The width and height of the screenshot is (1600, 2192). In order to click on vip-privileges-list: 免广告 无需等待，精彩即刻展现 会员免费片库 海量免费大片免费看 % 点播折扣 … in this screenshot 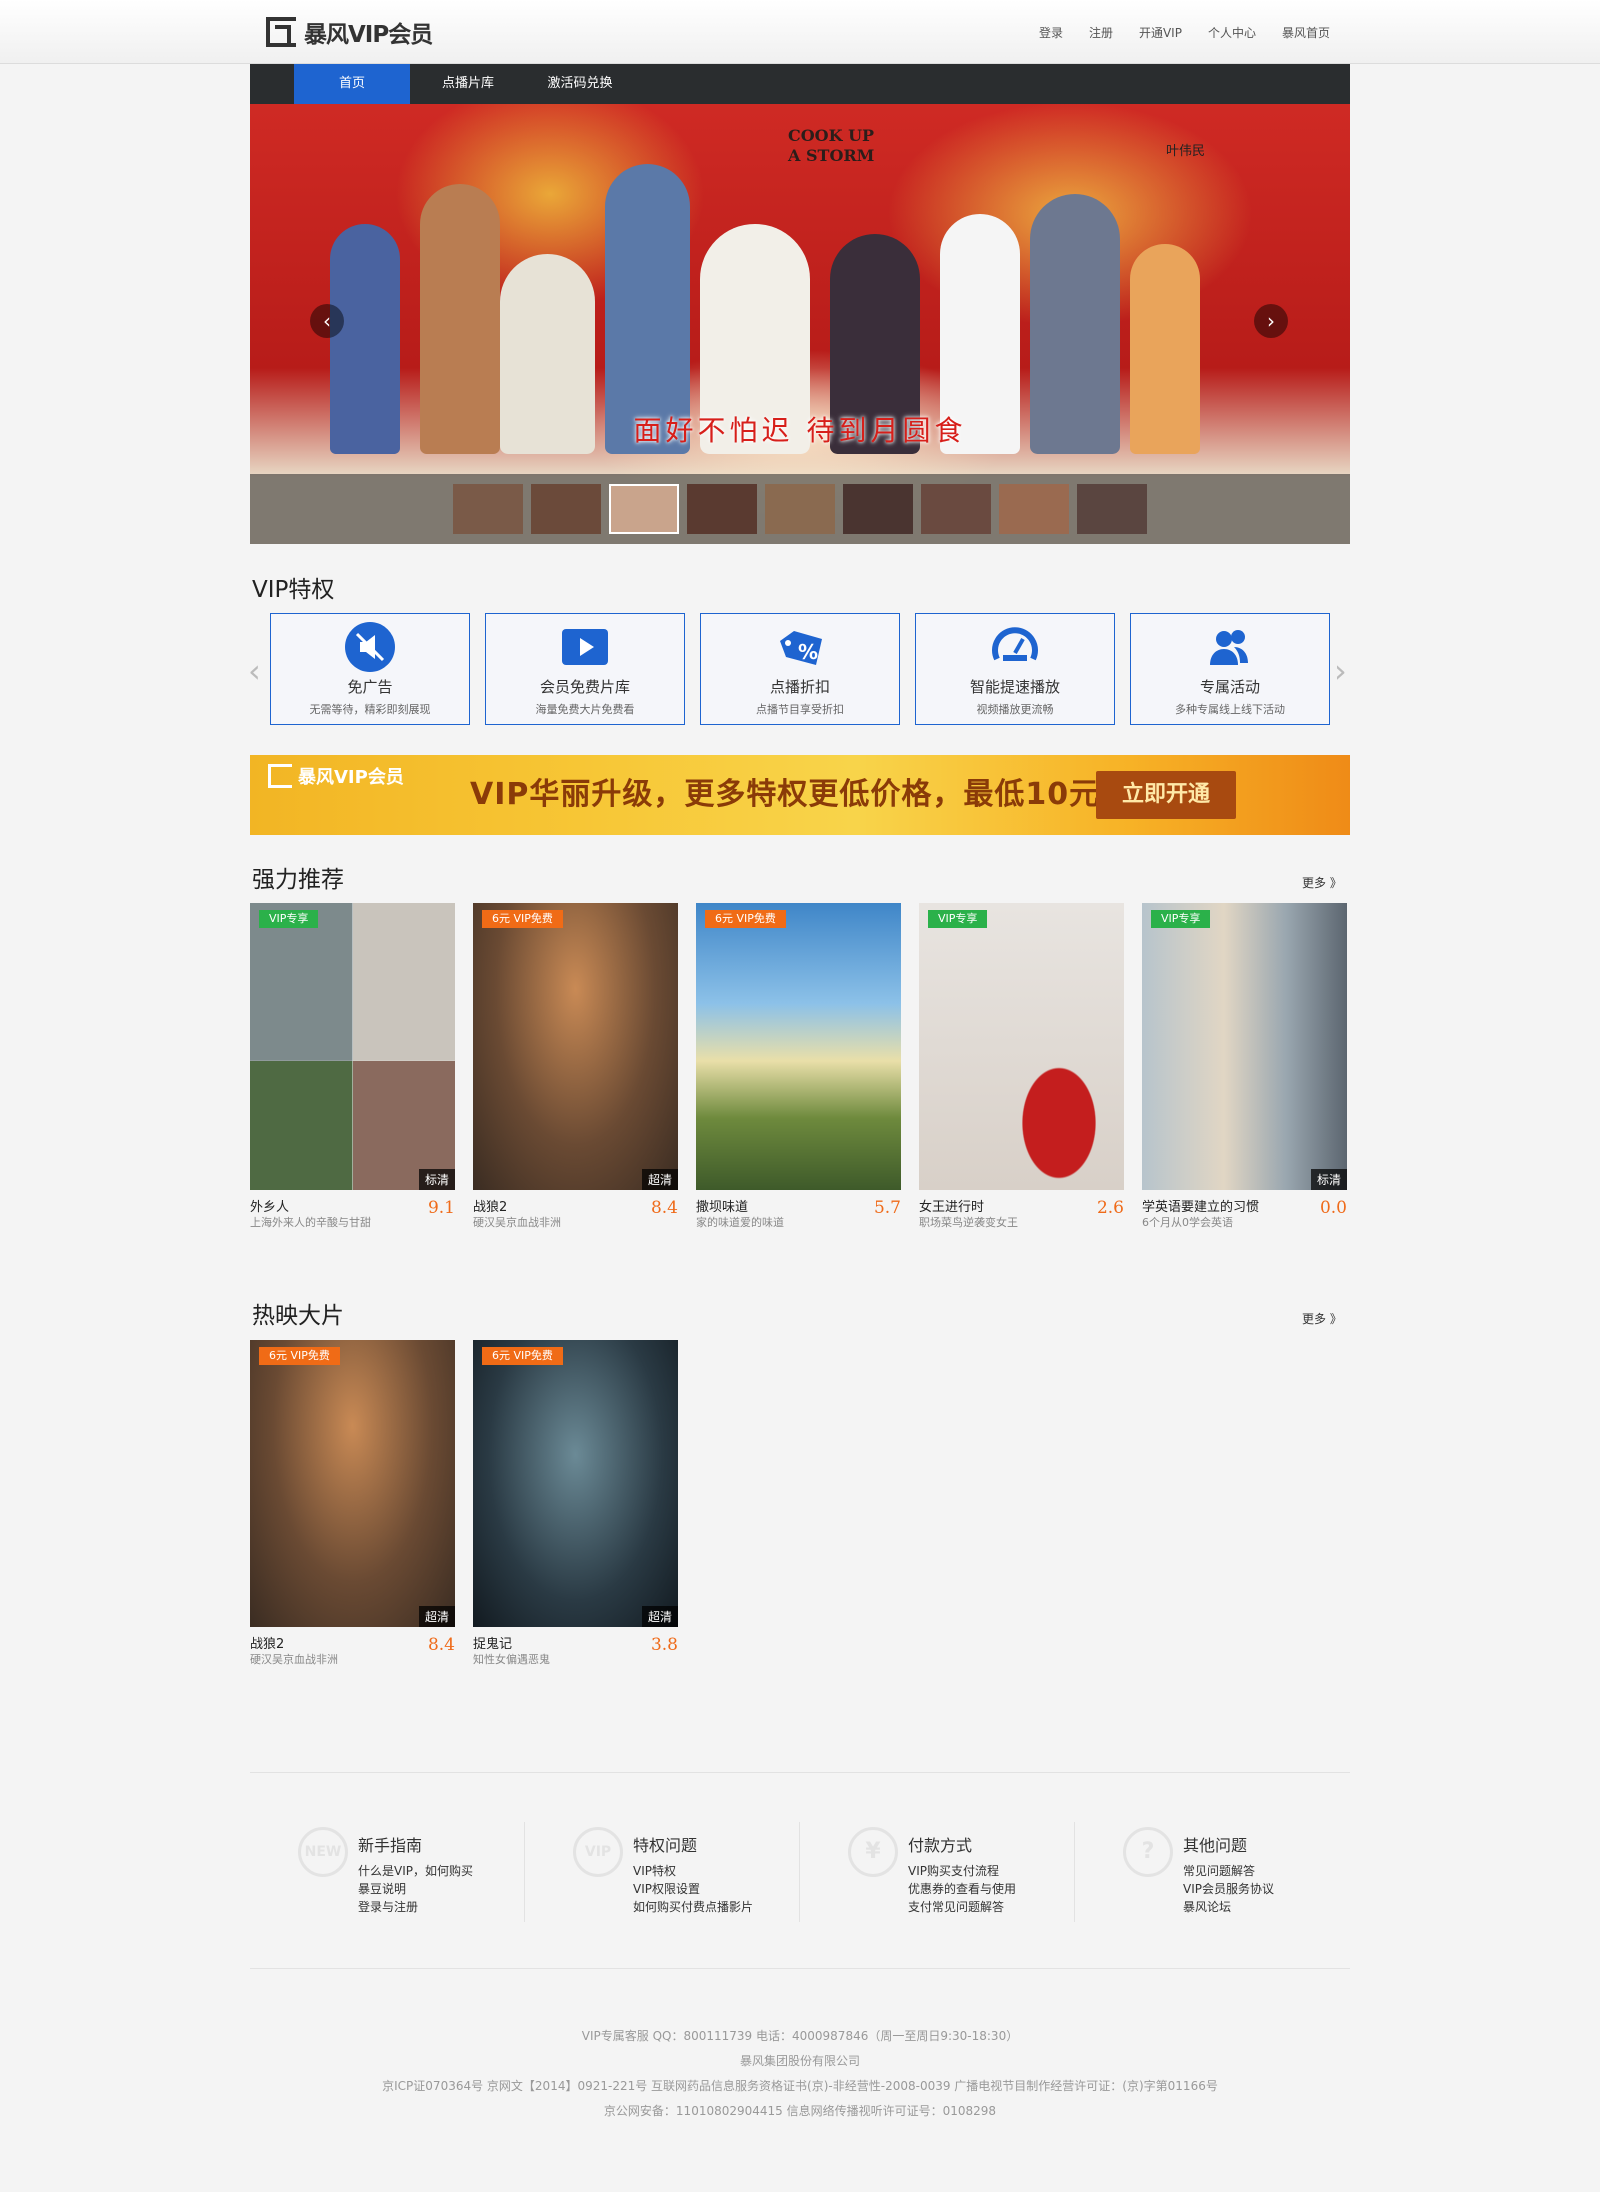, I will do `click(800, 669)`.